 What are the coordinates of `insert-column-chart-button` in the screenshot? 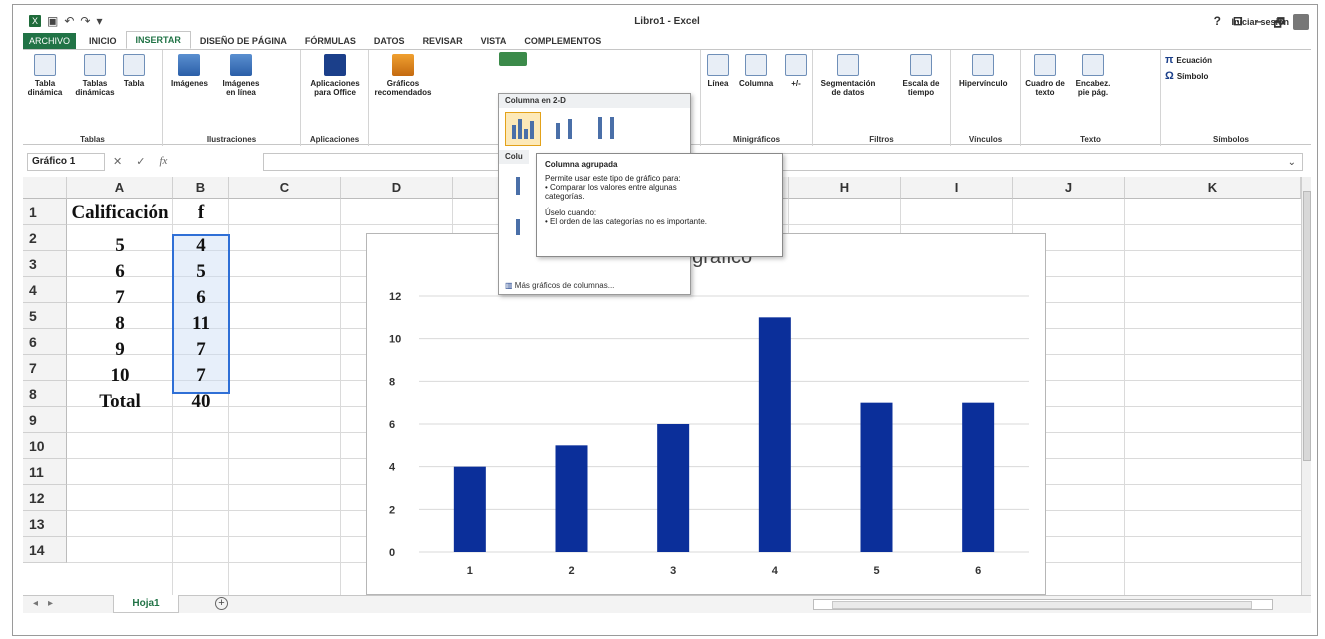 It's located at (513, 60).